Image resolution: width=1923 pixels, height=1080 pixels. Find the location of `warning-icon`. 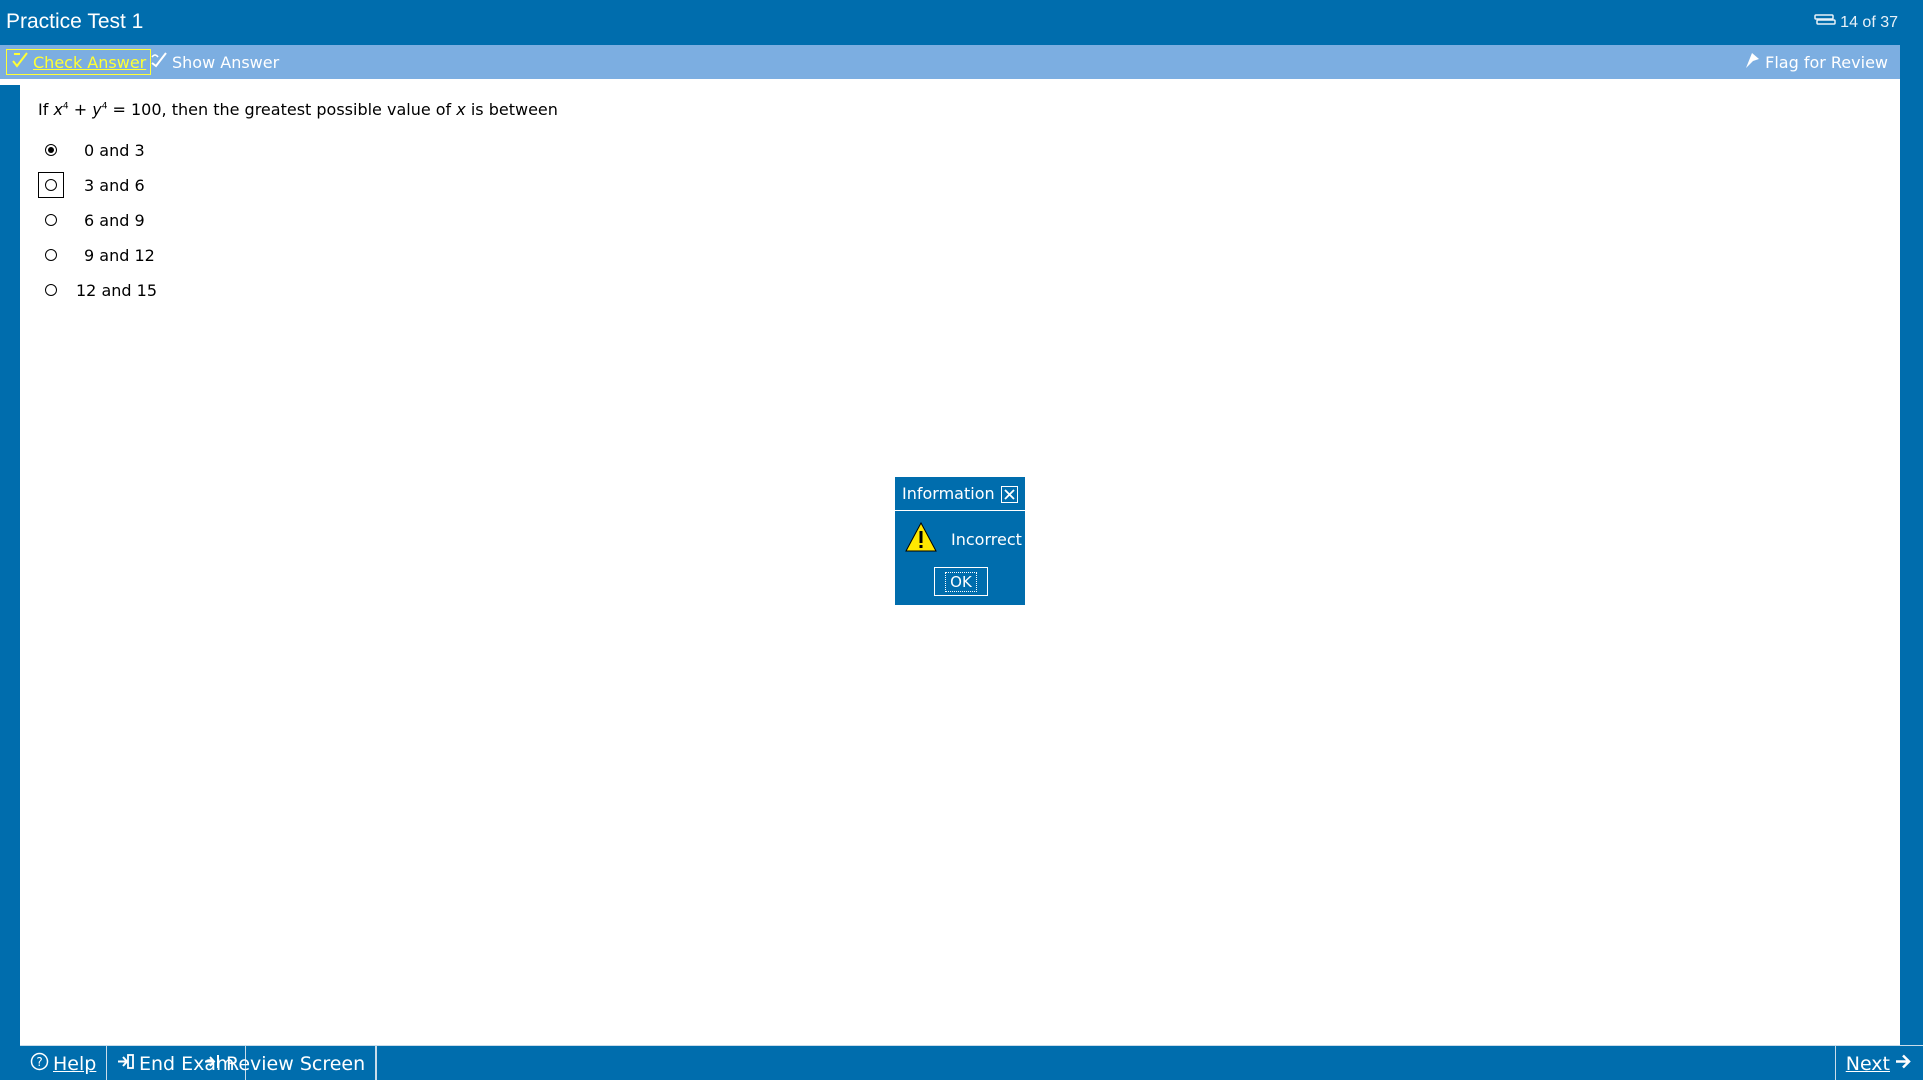

warning-icon is located at coordinates (921, 538).